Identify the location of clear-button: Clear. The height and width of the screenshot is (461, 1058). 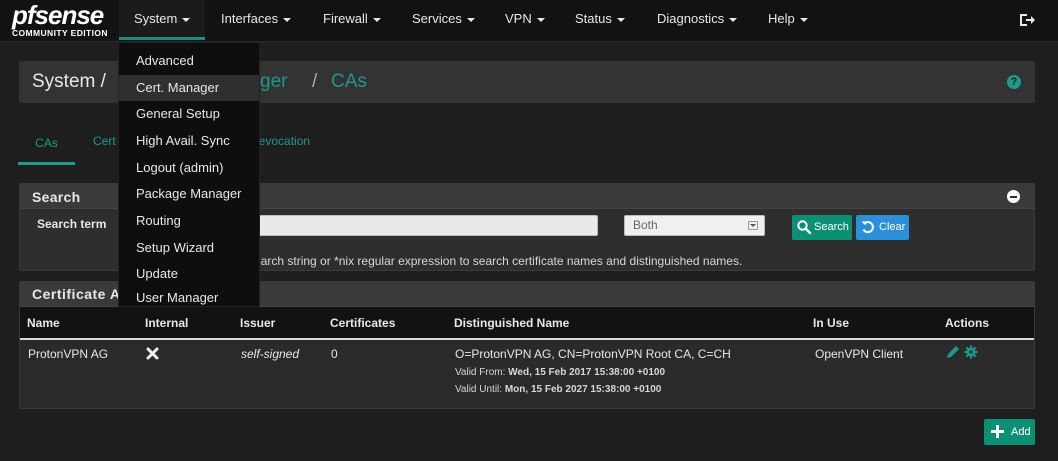
(882, 227).